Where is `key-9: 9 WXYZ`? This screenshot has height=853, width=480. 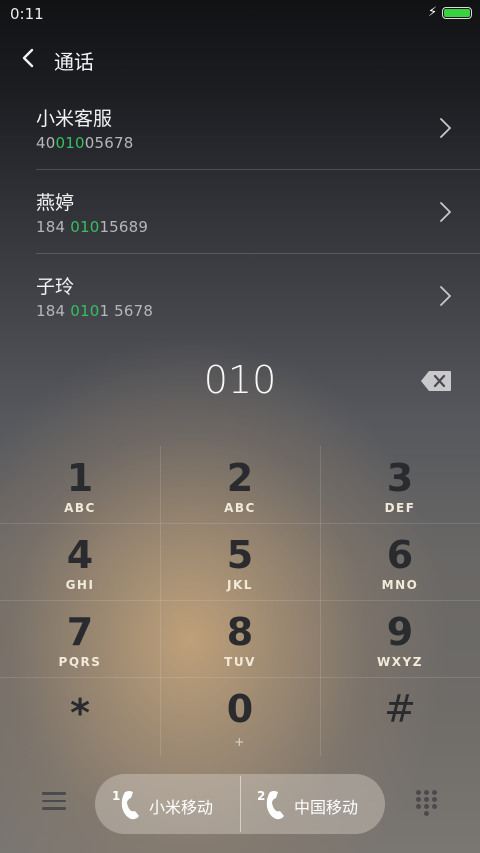 key-9: 9 WXYZ is located at coordinates (400, 638).